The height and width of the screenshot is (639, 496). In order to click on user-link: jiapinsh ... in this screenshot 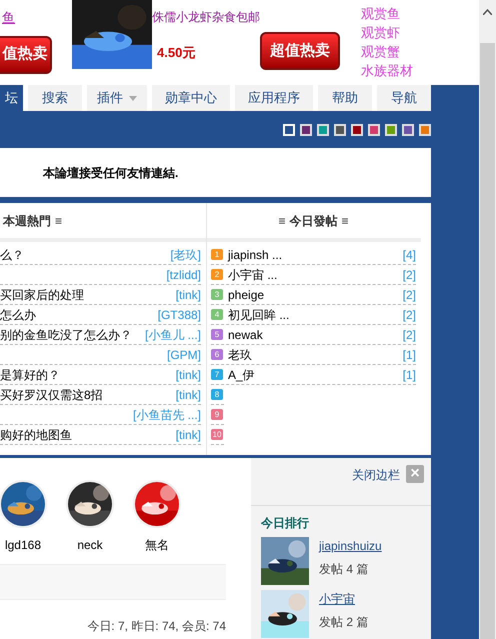, I will do `click(255, 255)`.